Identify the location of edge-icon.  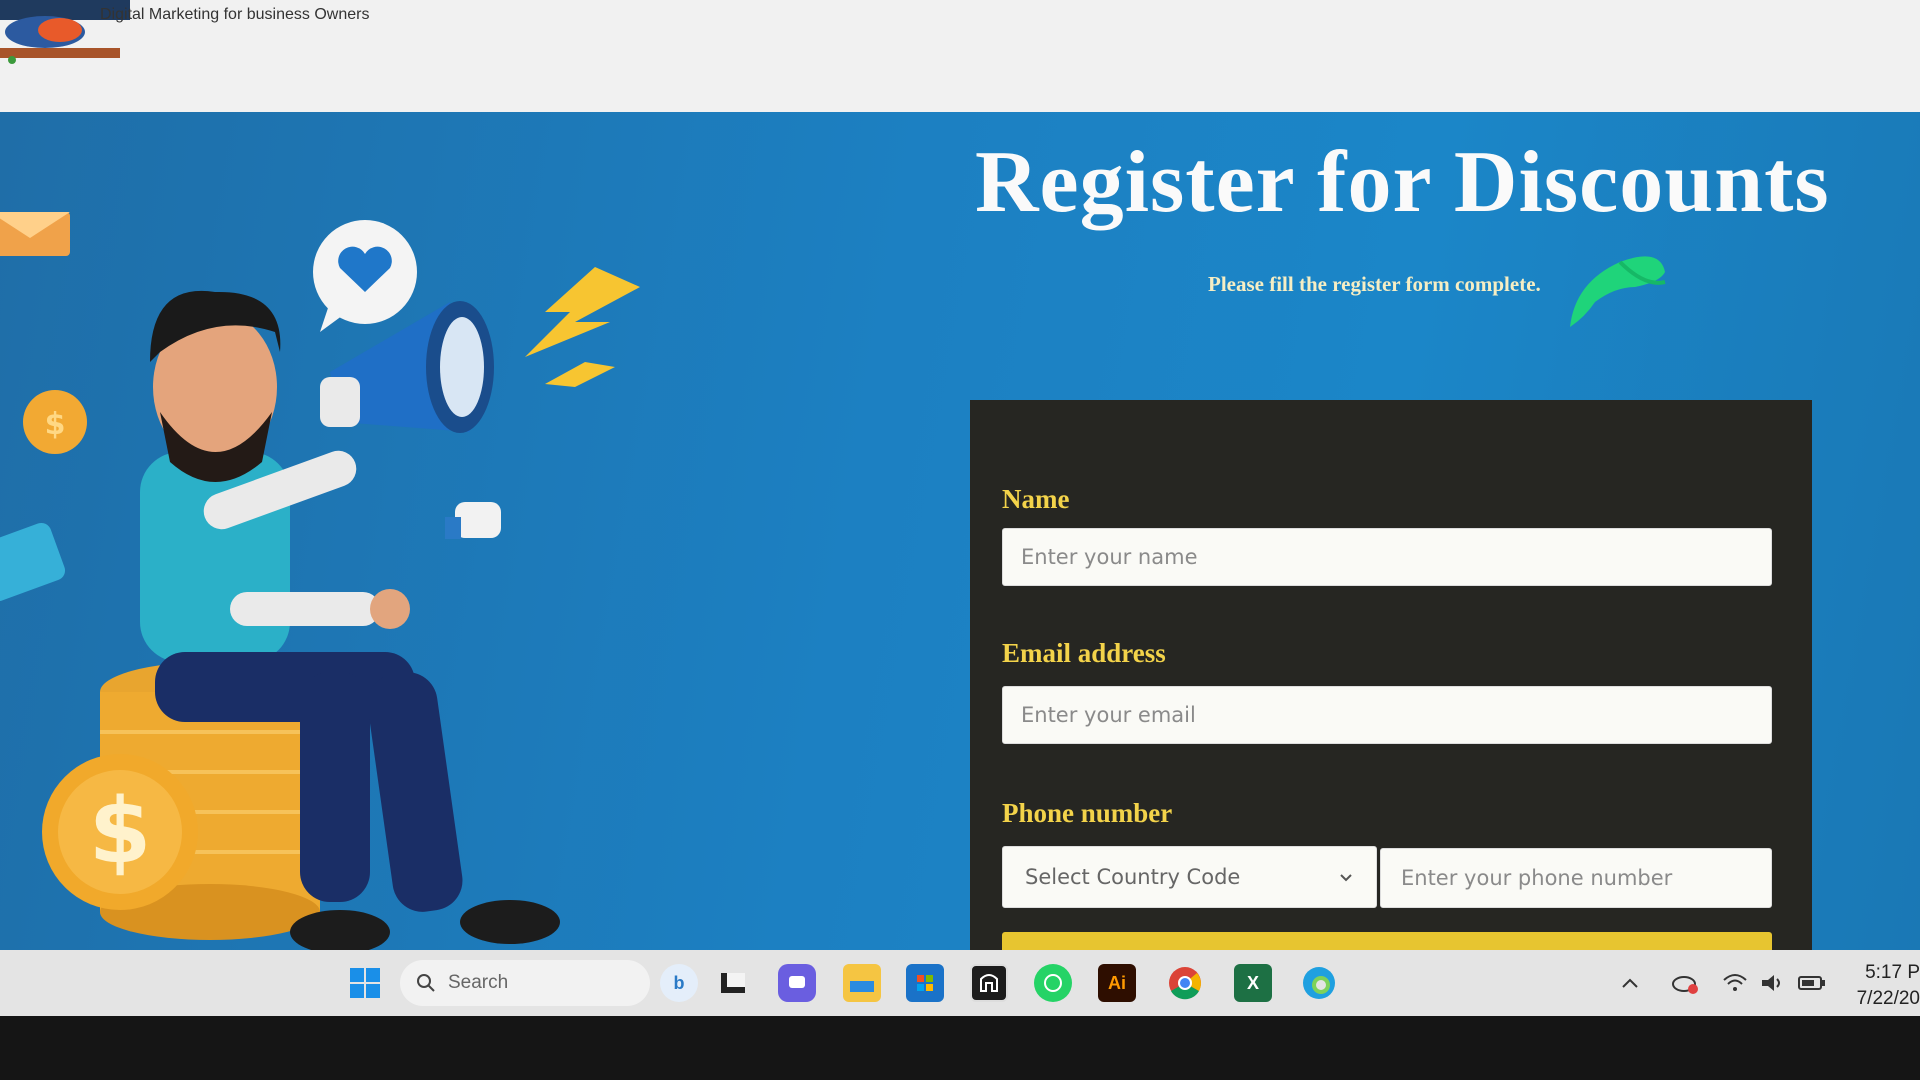
(1319, 983).